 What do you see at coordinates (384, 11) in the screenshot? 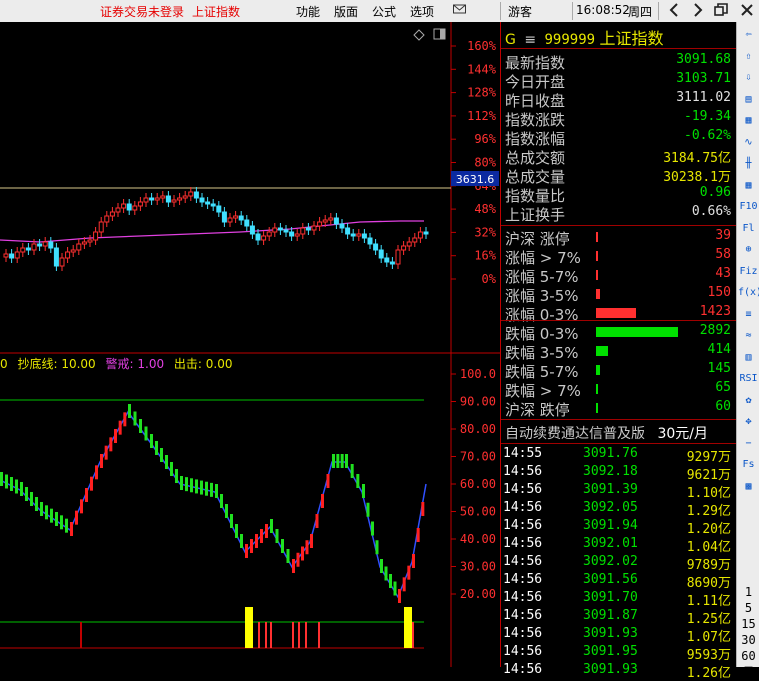
I see `menu-formula: 公式` at bounding box center [384, 11].